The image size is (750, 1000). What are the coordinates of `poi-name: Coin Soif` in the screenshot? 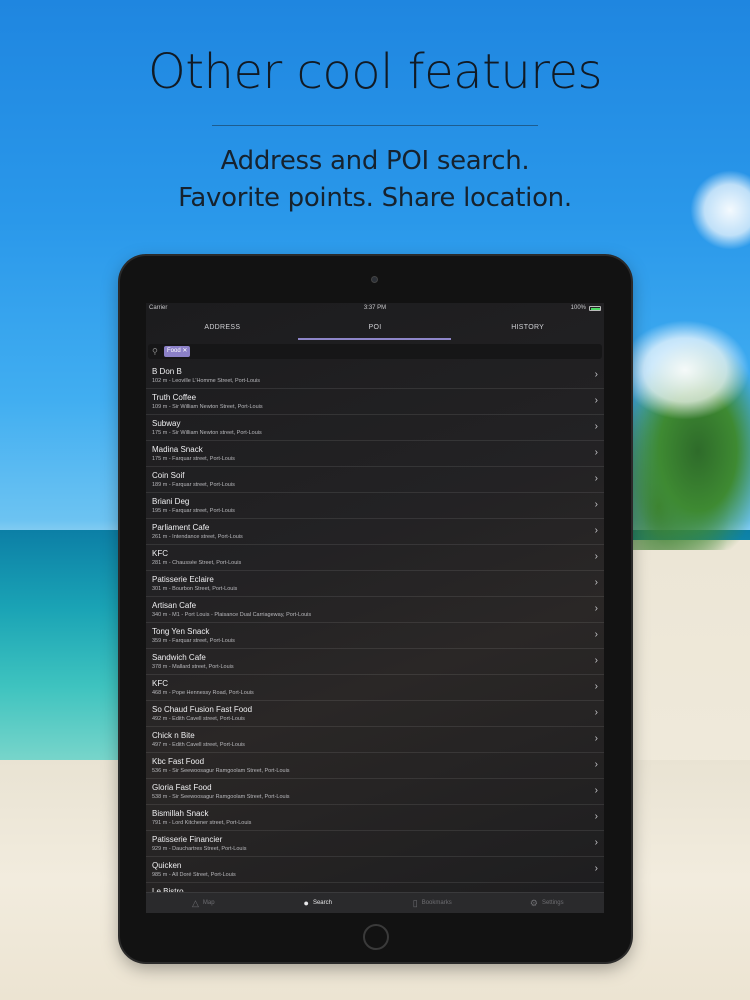 It's located at (168, 475).